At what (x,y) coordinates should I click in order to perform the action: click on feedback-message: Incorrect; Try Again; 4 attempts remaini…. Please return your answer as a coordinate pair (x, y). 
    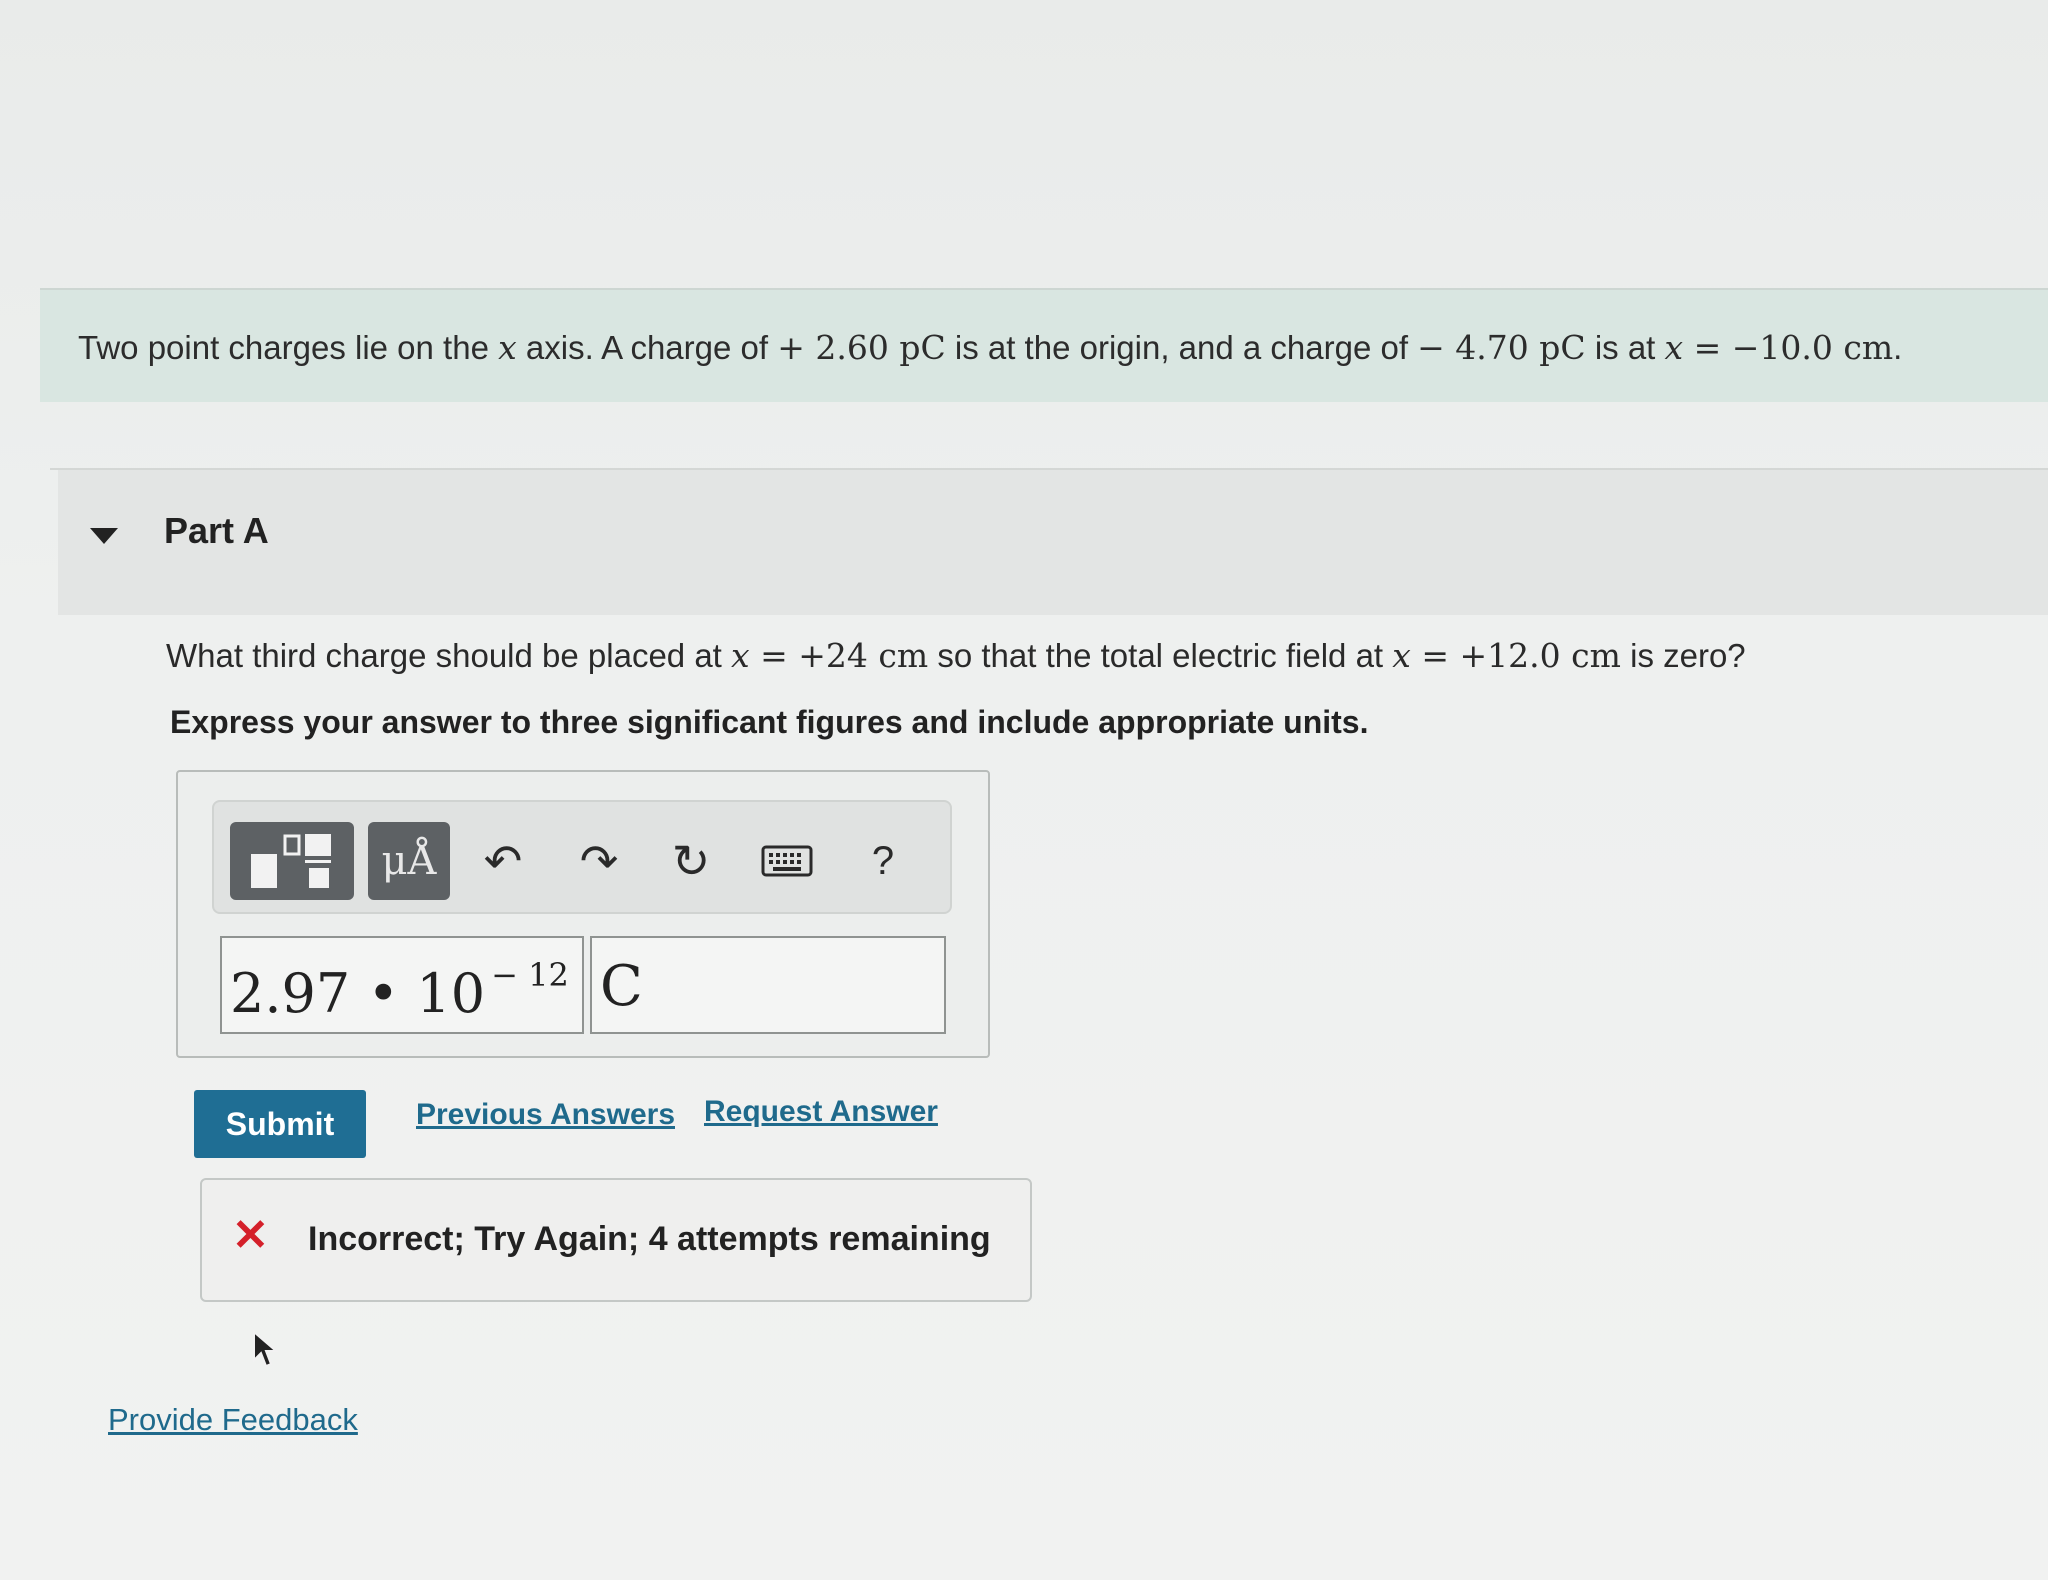
    Looking at the image, I should click on (649, 1239).